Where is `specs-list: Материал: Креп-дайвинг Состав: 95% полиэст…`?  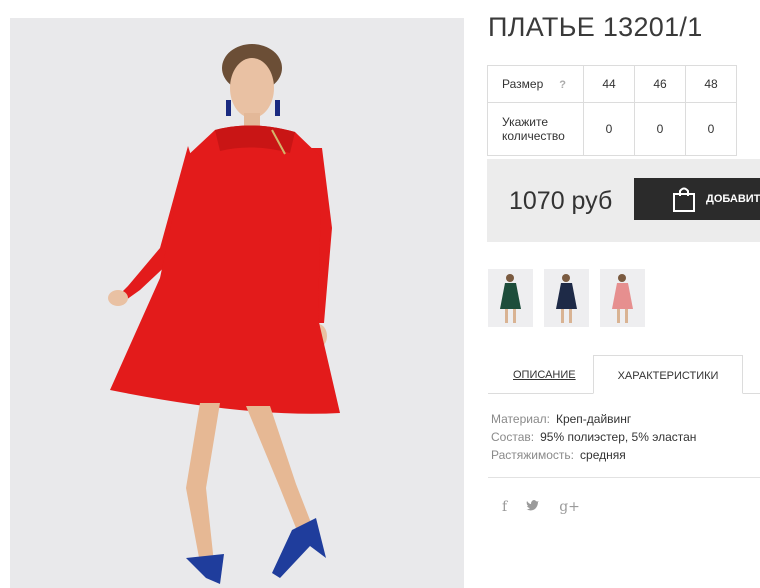 specs-list: Материал: Креп-дайвинг Состав: 95% полиэст… is located at coordinates (593, 437).